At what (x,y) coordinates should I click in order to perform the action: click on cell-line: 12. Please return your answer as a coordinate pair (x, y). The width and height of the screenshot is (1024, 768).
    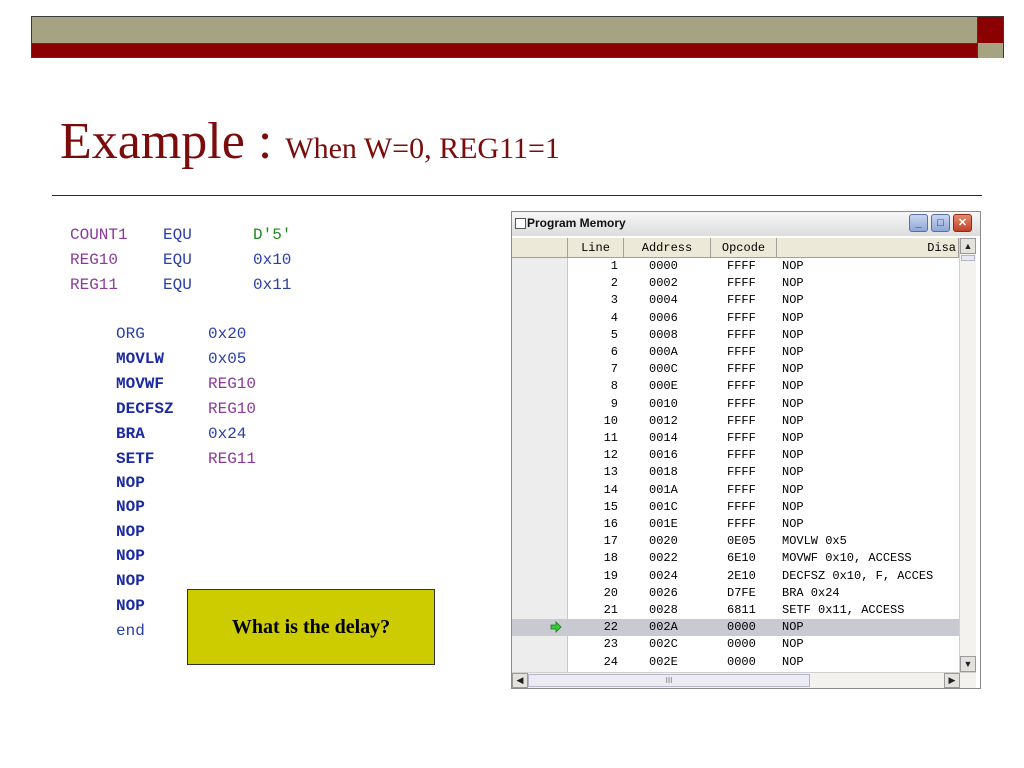
    Looking at the image, I should click on (610, 455).